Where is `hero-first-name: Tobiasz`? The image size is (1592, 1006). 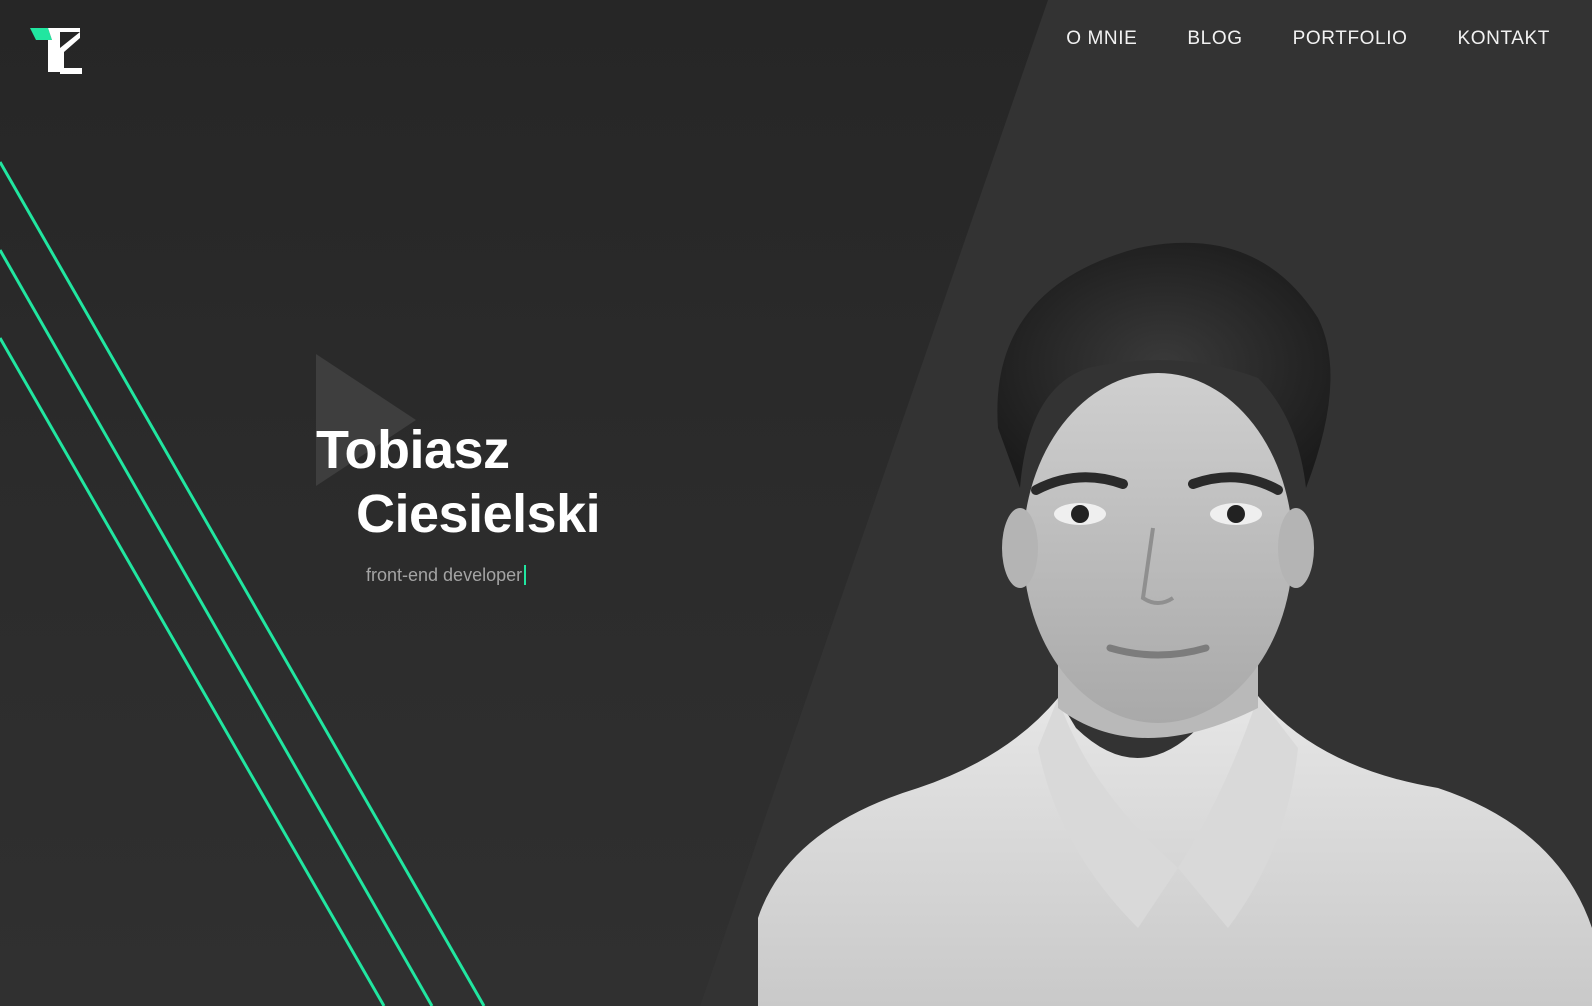
hero-first-name: Tobiasz is located at coordinates (413, 450).